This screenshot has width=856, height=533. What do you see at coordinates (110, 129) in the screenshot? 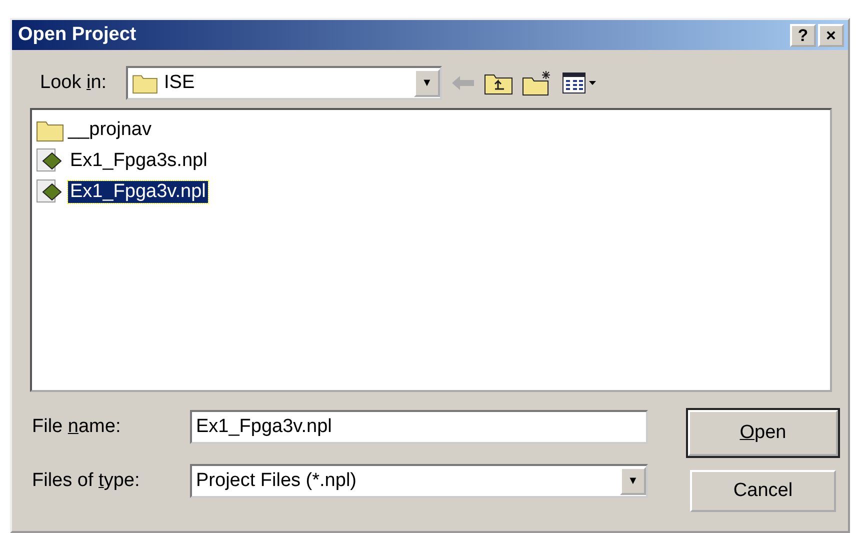
I see `file-item: __projnav` at bounding box center [110, 129].